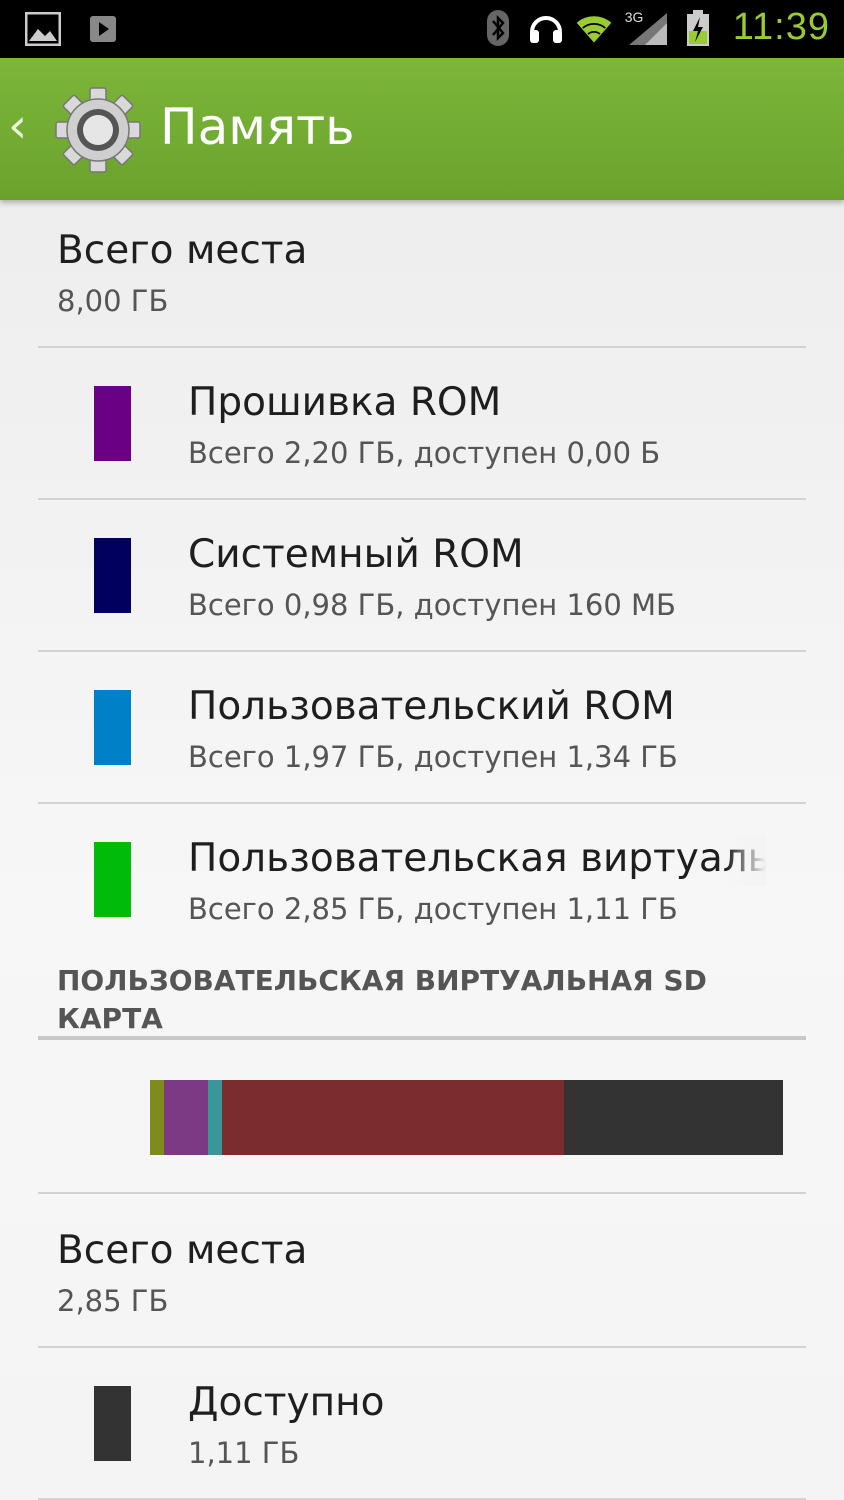  Describe the element at coordinates (432, 605) in the screenshot. I see `item-detail: Всего 0,98 ГБ, доступен 160 МБ` at that location.